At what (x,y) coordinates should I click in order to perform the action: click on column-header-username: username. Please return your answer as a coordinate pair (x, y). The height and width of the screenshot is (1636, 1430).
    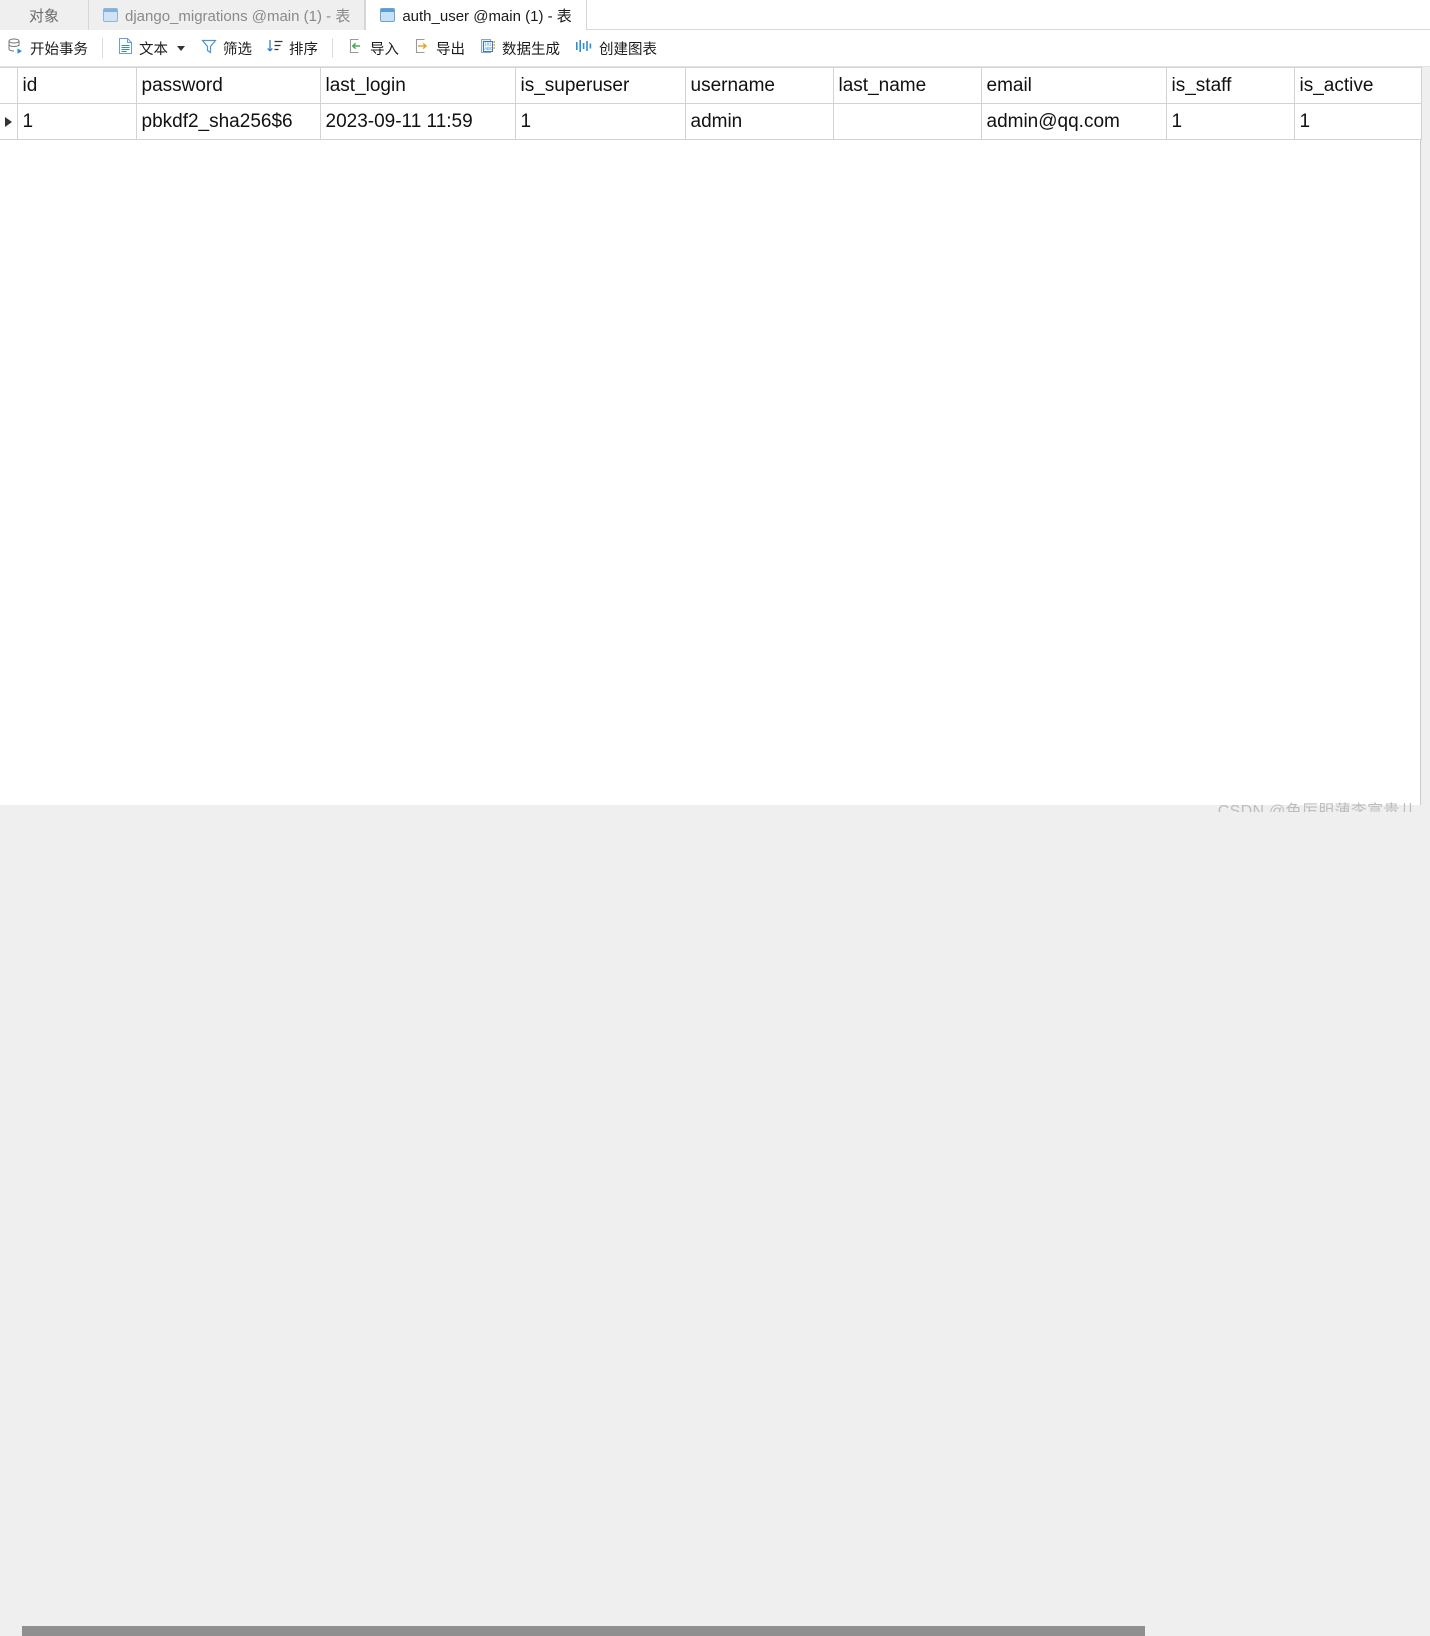
    Looking at the image, I should click on (759, 85).